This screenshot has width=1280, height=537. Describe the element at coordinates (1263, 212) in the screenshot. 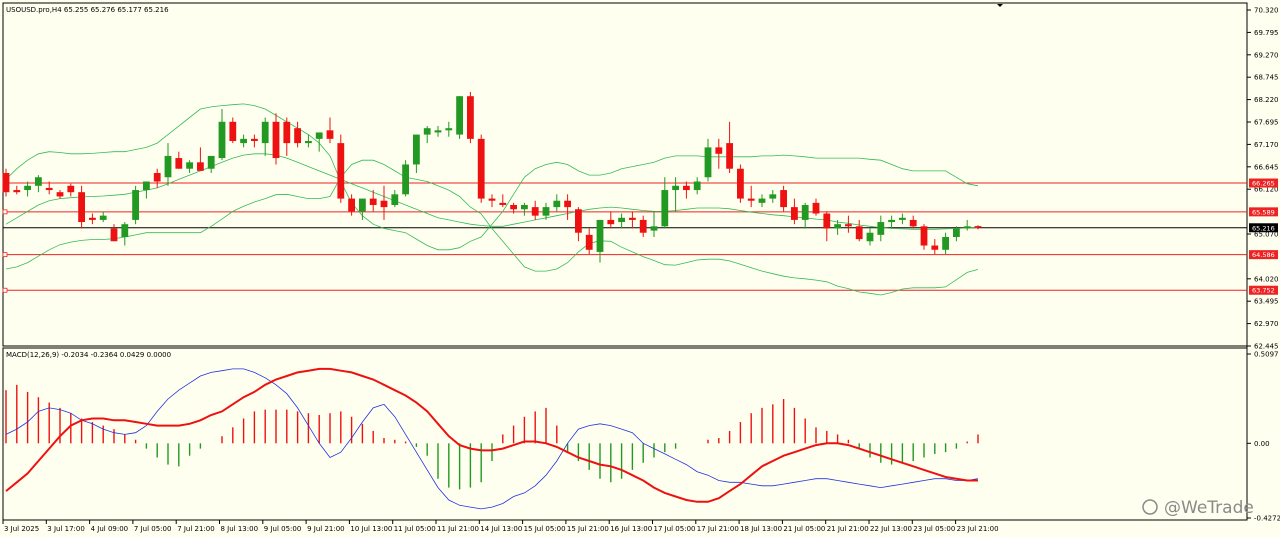

I see `level-price-tag-label: 65.589` at that location.